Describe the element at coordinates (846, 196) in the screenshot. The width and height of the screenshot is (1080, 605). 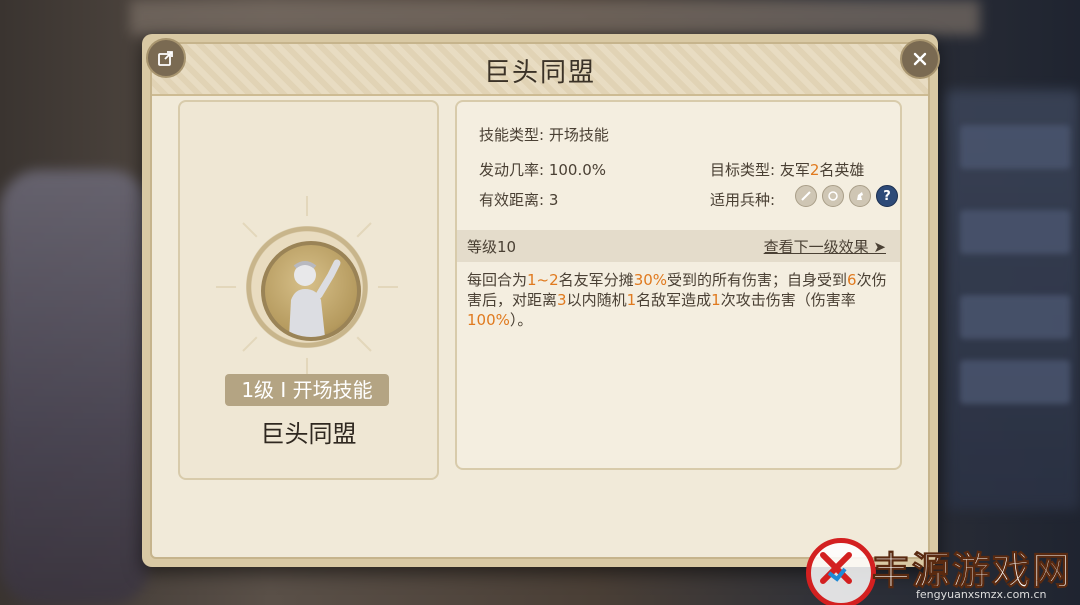
I see `unit-icon-list: ?` at that location.